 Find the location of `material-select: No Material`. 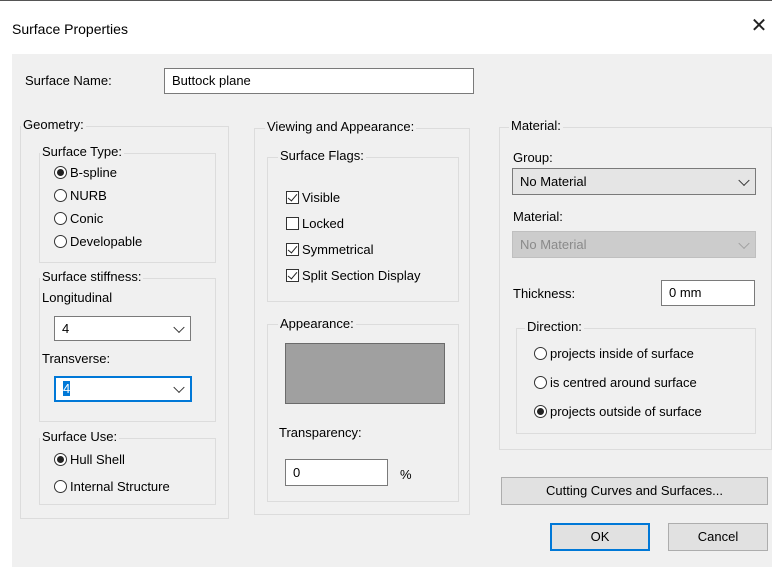

material-select: No Material is located at coordinates (634, 244).